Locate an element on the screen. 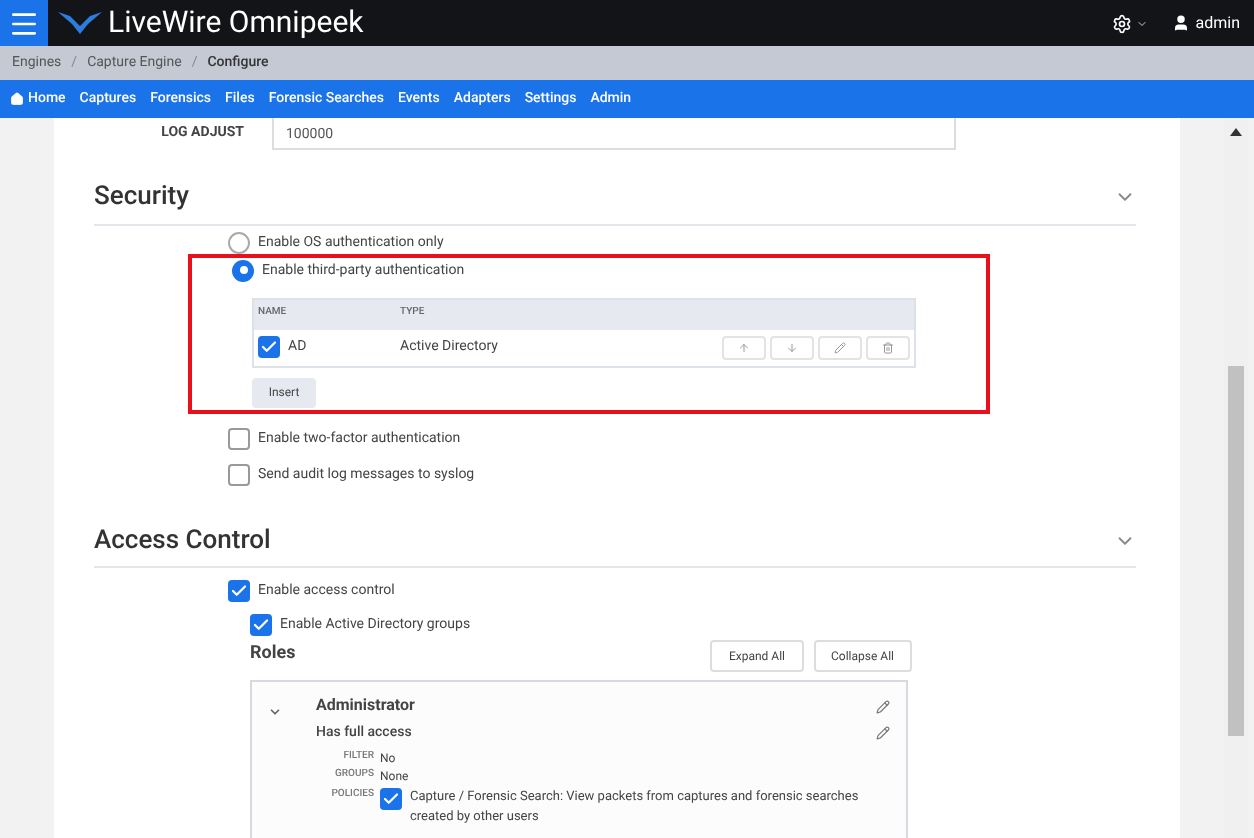 The width and height of the screenshot is (1254, 838). home-icon is located at coordinates (17, 99).